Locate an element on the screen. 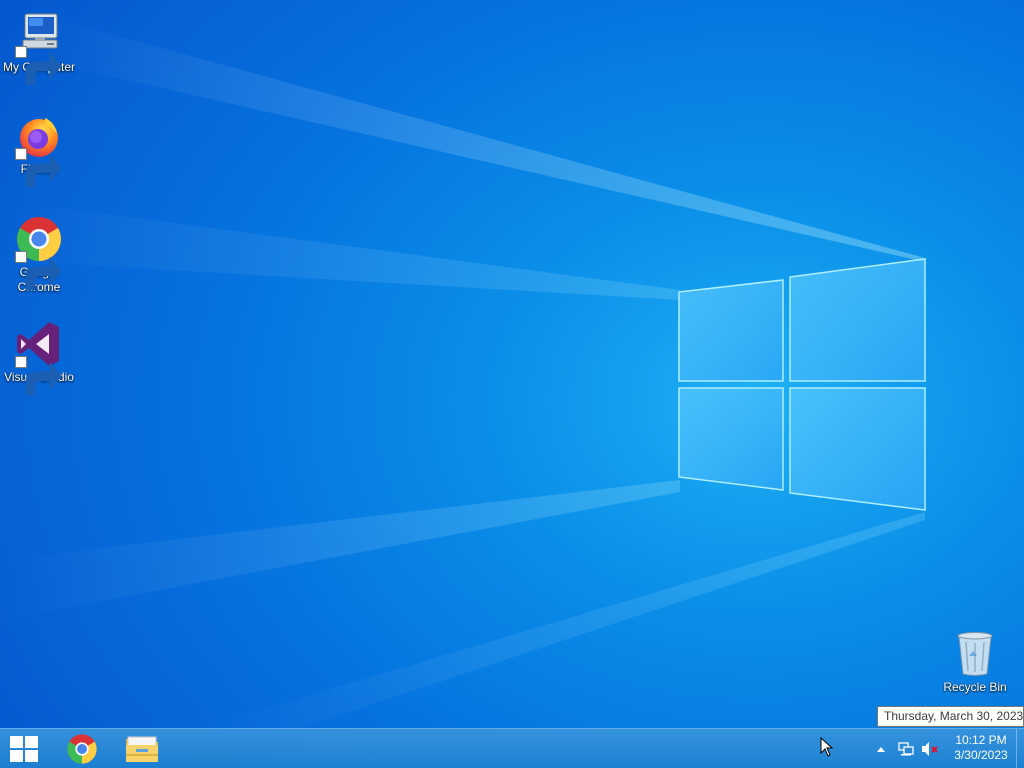 The width and height of the screenshot is (1024, 768). desktop-icon-recycle-bin: Recycle Bin is located at coordinates (975, 662).